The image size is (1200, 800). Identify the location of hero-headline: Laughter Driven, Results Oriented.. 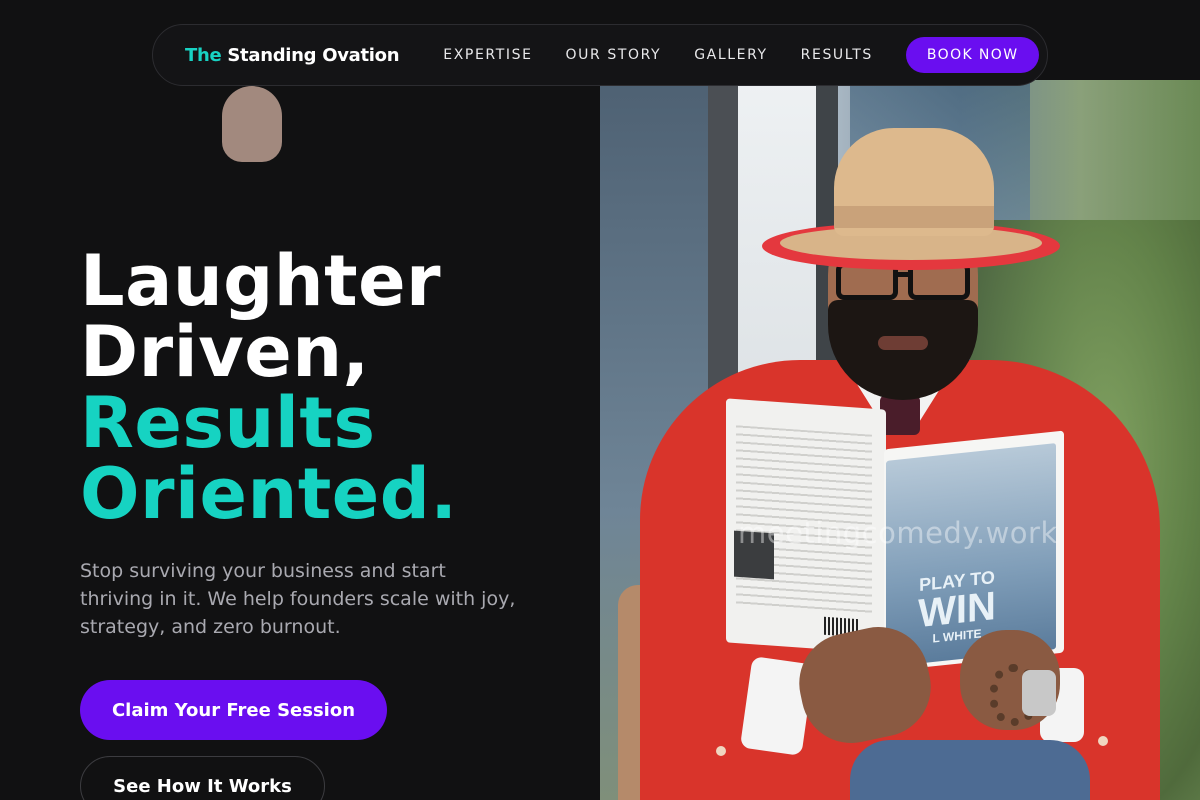
(268, 388).